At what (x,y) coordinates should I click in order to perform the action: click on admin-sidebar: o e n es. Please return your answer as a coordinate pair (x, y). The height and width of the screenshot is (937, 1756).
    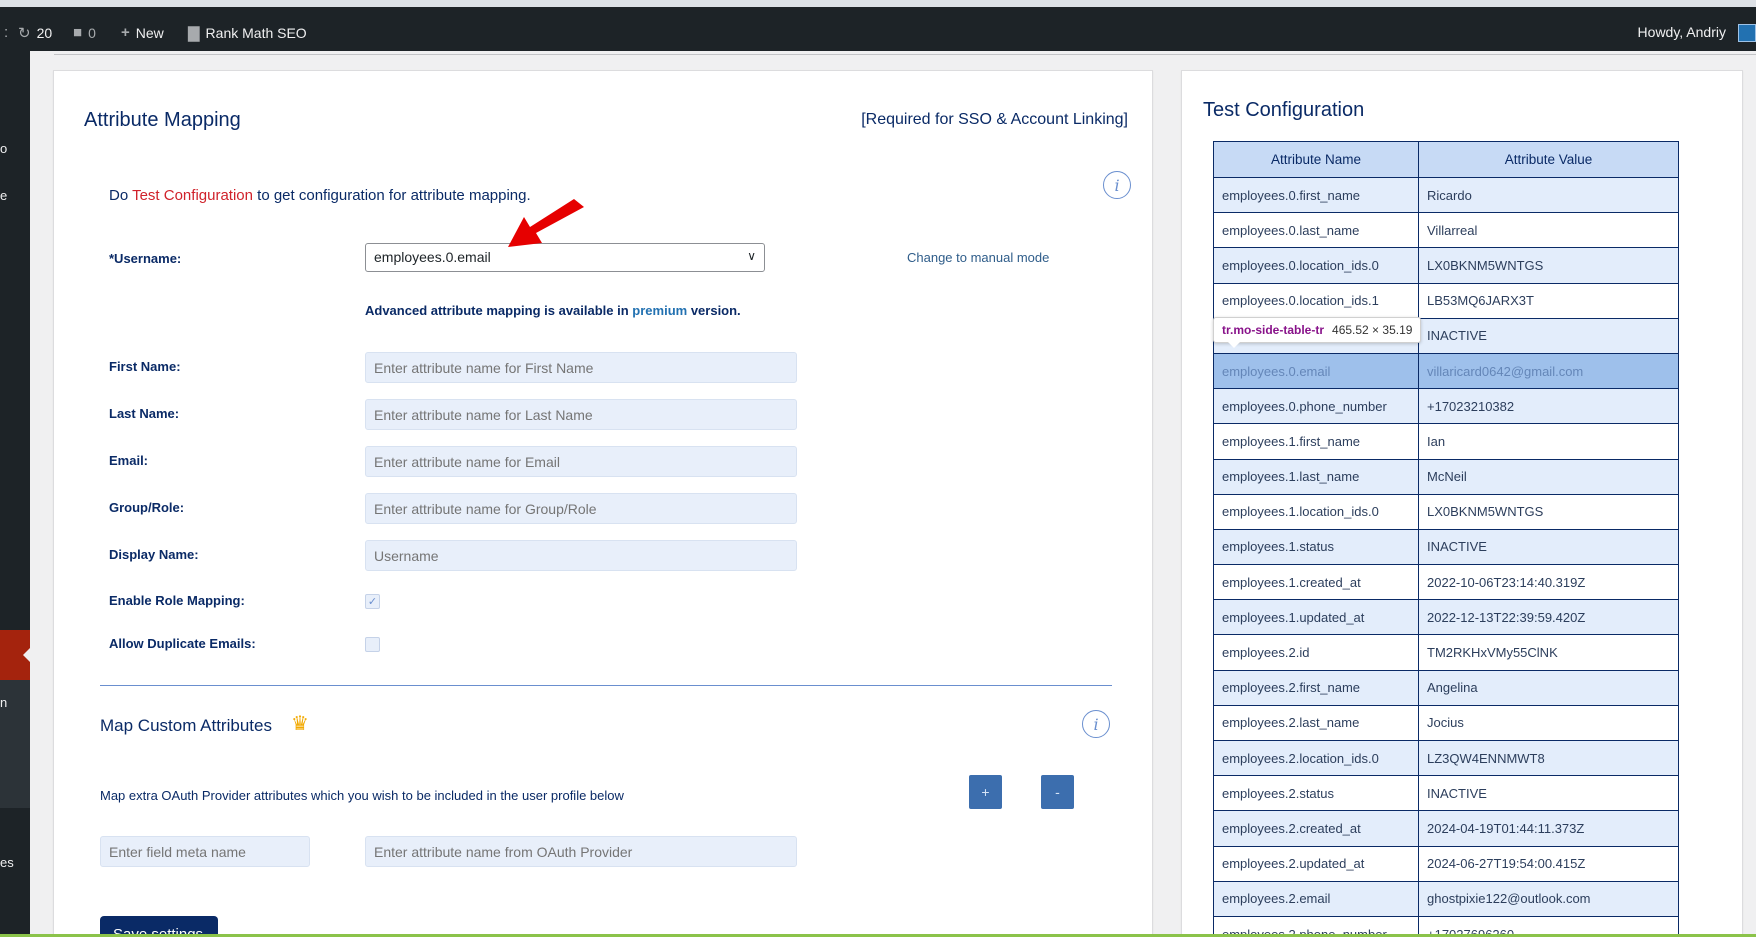
    Looking at the image, I should click on (15, 494).